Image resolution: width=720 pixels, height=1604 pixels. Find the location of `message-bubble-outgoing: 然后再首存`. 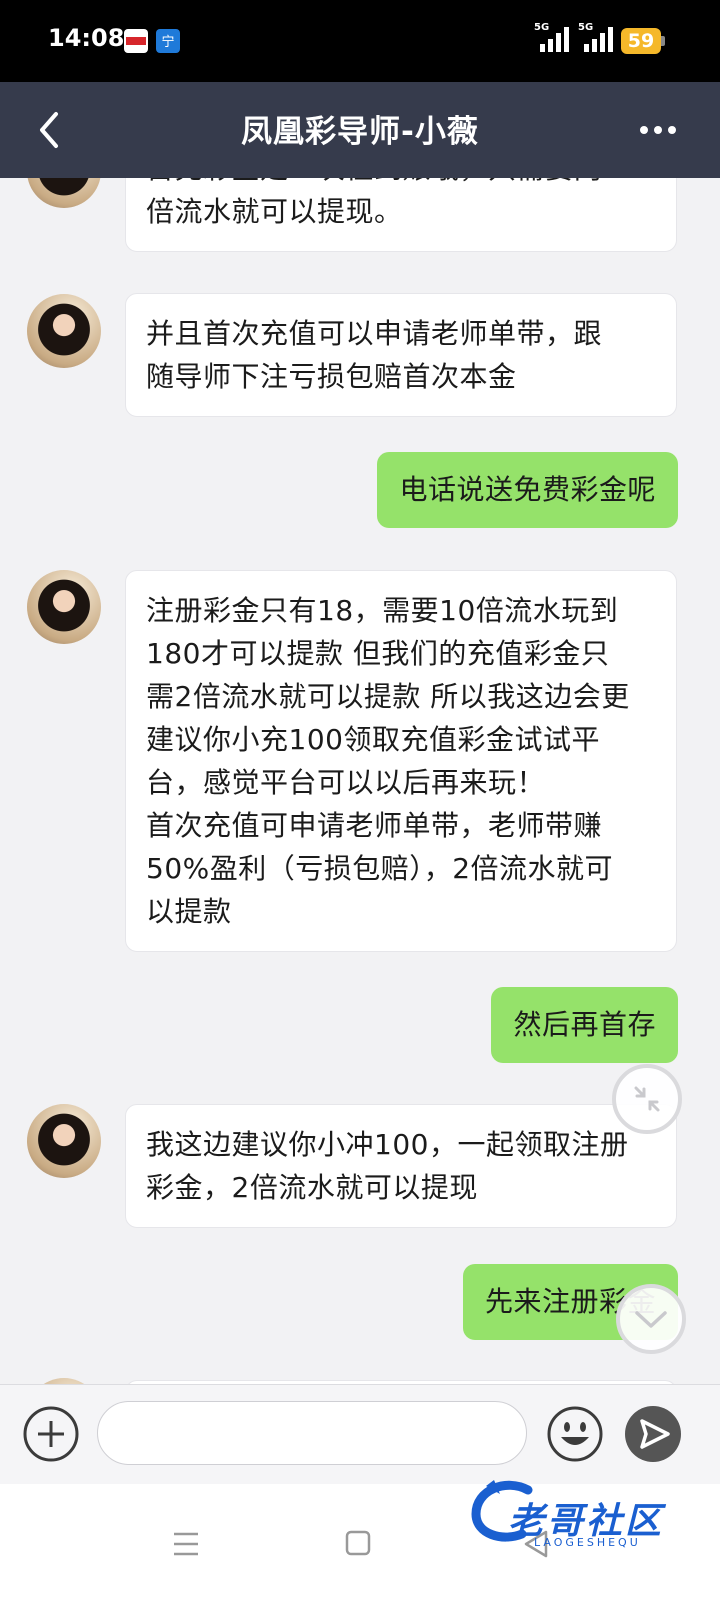

message-bubble-outgoing: 然后再首存 is located at coordinates (584, 1025).